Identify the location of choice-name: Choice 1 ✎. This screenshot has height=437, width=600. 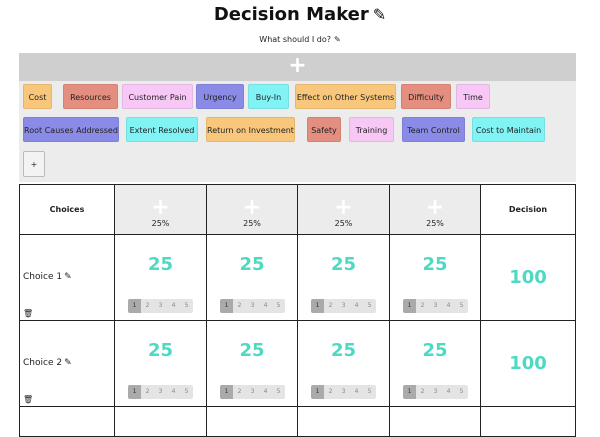
(47, 277).